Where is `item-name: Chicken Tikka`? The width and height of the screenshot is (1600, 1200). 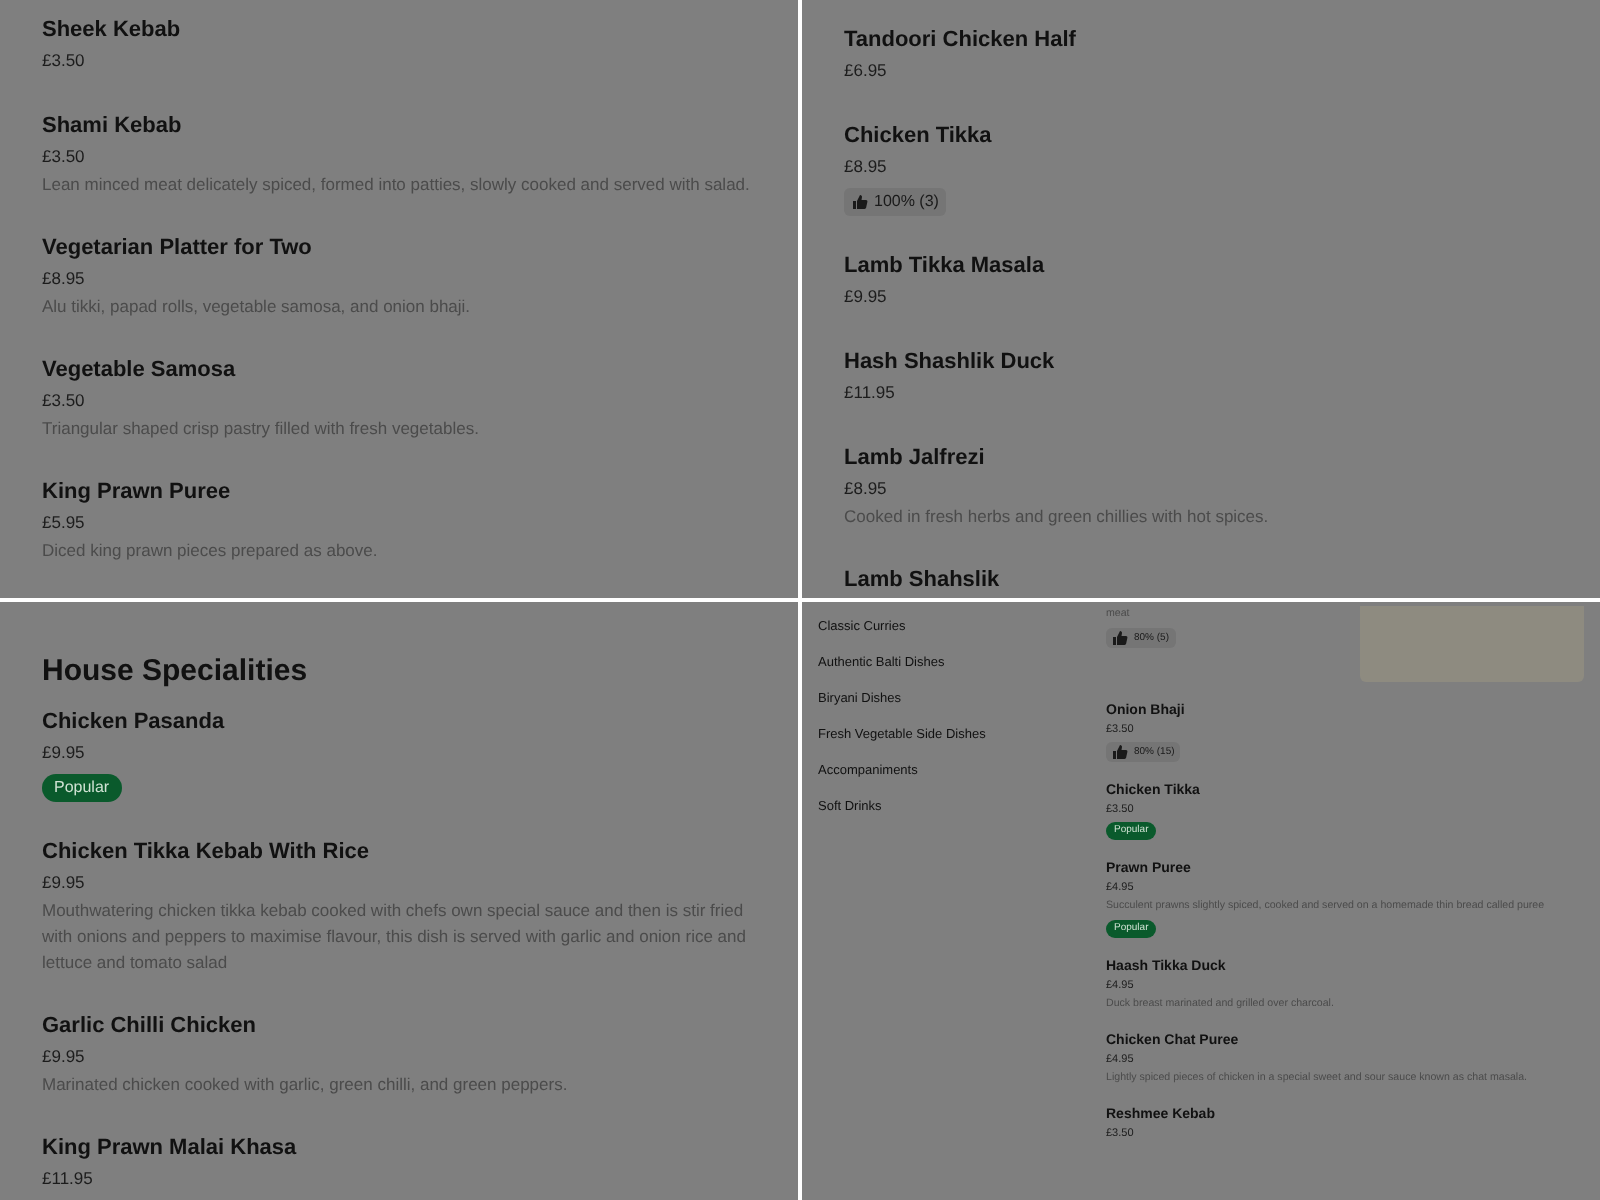
item-name: Chicken Tikka is located at coordinates (919, 137).